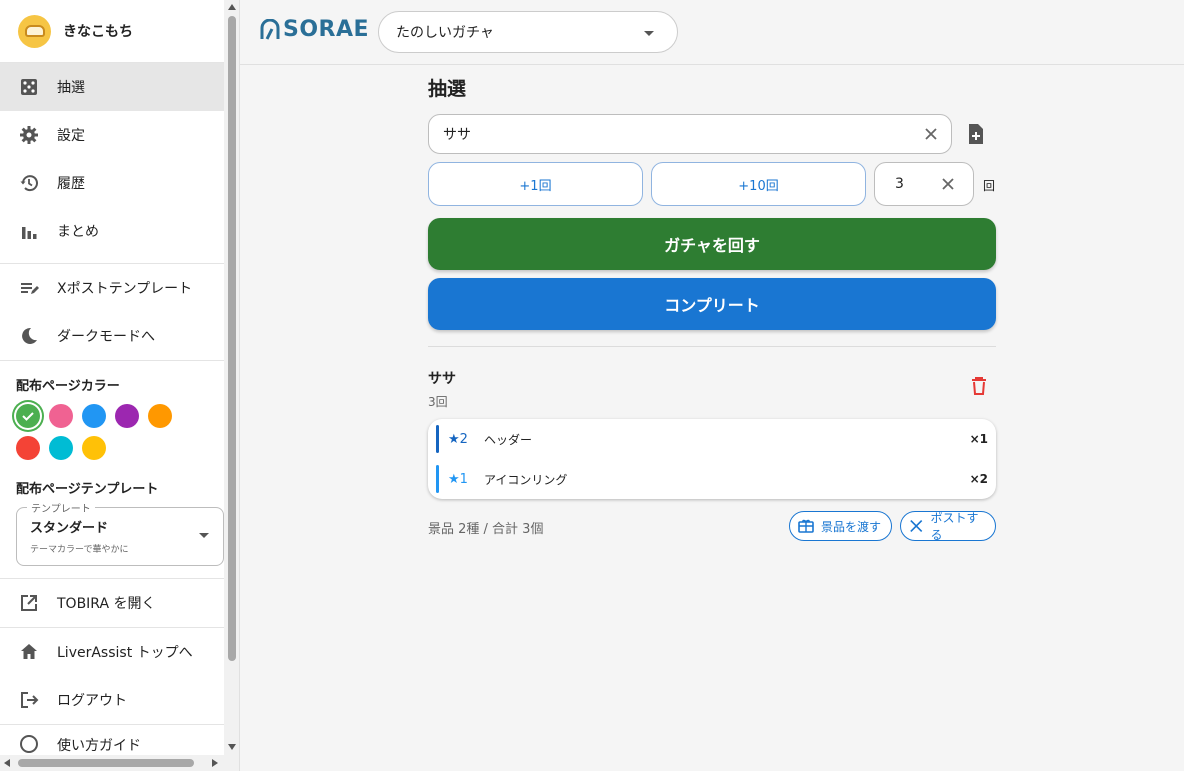  I want to click on template-select-value: スタンダード, so click(69, 528).